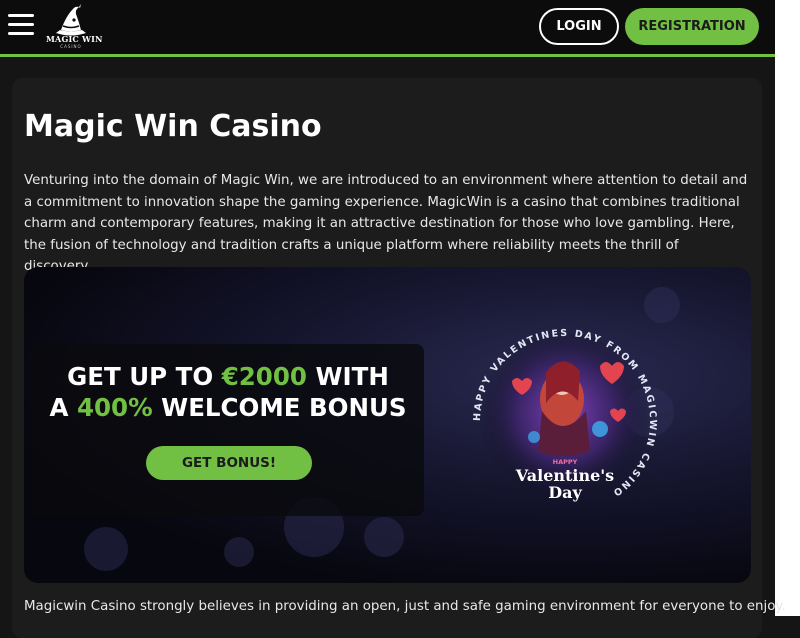 The height and width of the screenshot is (638, 800). What do you see at coordinates (228, 407) in the screenshot?
I see `headline-line-2: A 400% WELCOME BONUS` at bounding box center [228, 407].